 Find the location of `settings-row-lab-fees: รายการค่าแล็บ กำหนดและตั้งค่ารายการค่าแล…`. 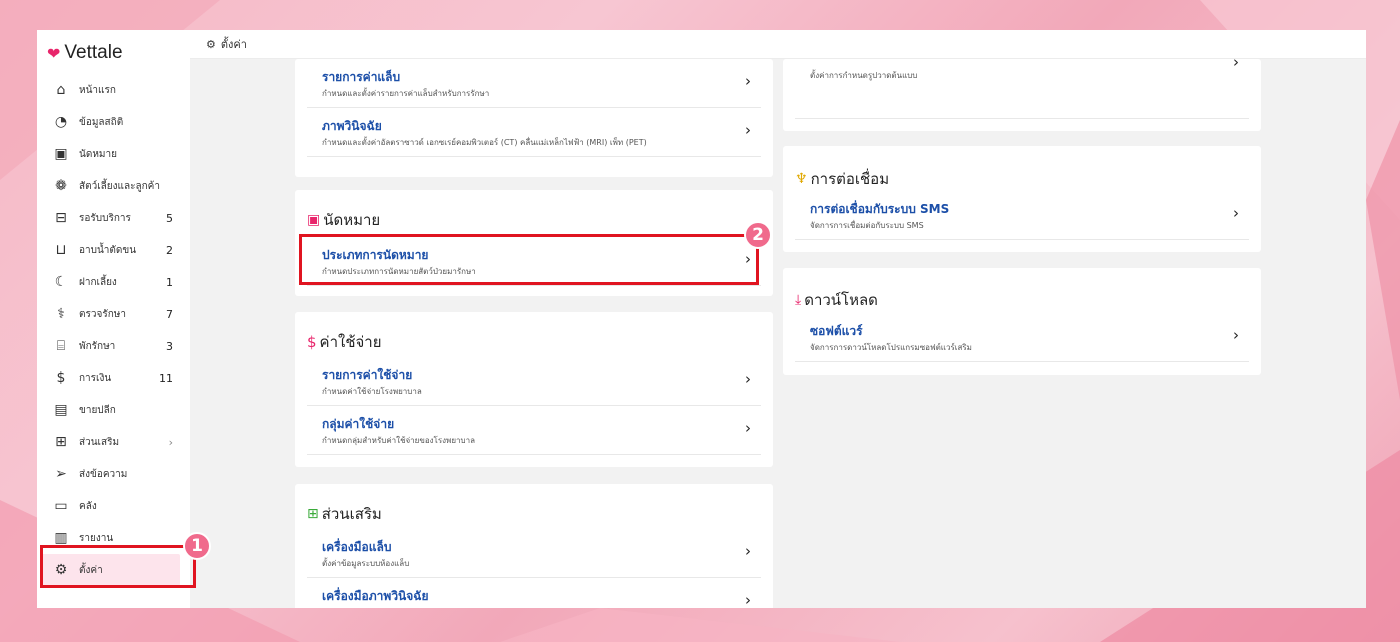

settings-row-lab-fees: รายการค่าแล็บ กำหนดและตั้งค่ารายการค่าแล… is located at coordinates (534, 83).